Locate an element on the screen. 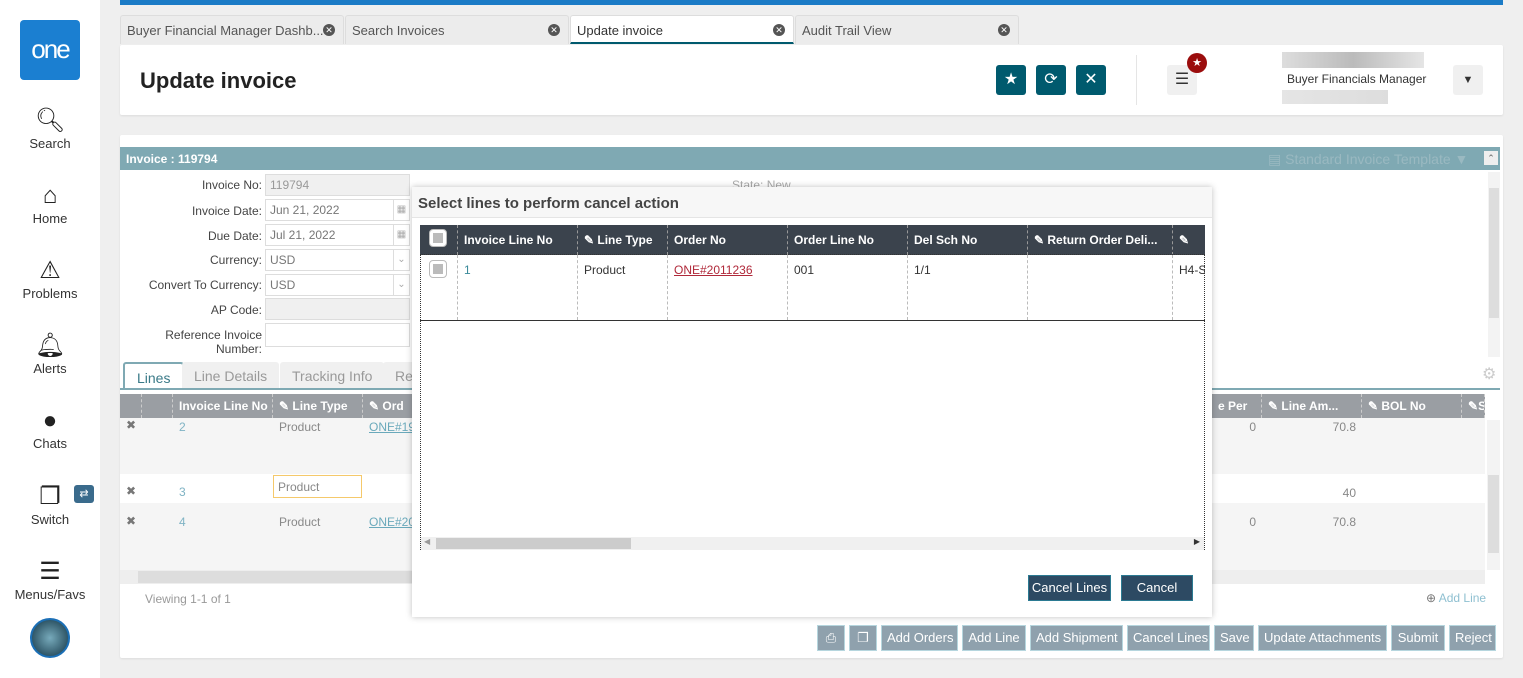  col-invoice-line-no: Invoice Line No is located at coordinates (518, 240).